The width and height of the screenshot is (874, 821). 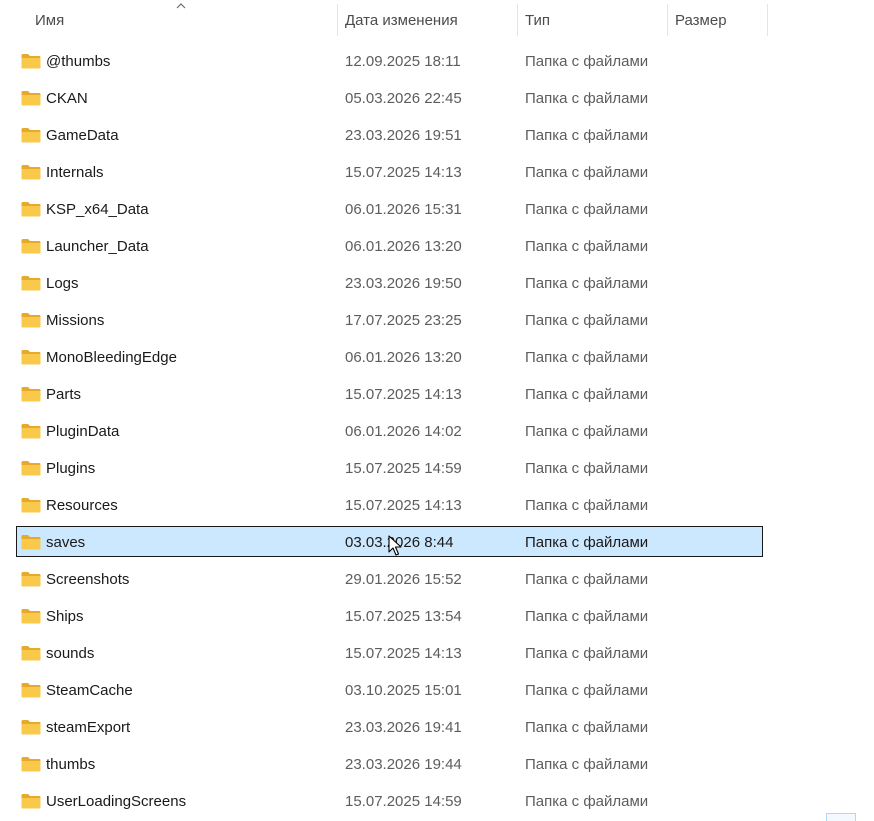 I want to click on file-name: steamExport, so click(x=88, y=727).